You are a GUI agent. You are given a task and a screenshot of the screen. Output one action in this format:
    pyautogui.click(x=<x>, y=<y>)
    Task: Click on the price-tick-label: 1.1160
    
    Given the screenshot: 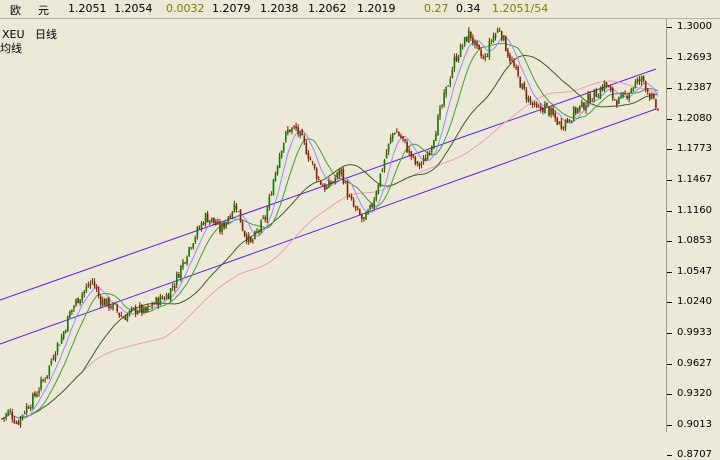 What is the action you would take?
    pyautogui.click(x=694, y=210)
    